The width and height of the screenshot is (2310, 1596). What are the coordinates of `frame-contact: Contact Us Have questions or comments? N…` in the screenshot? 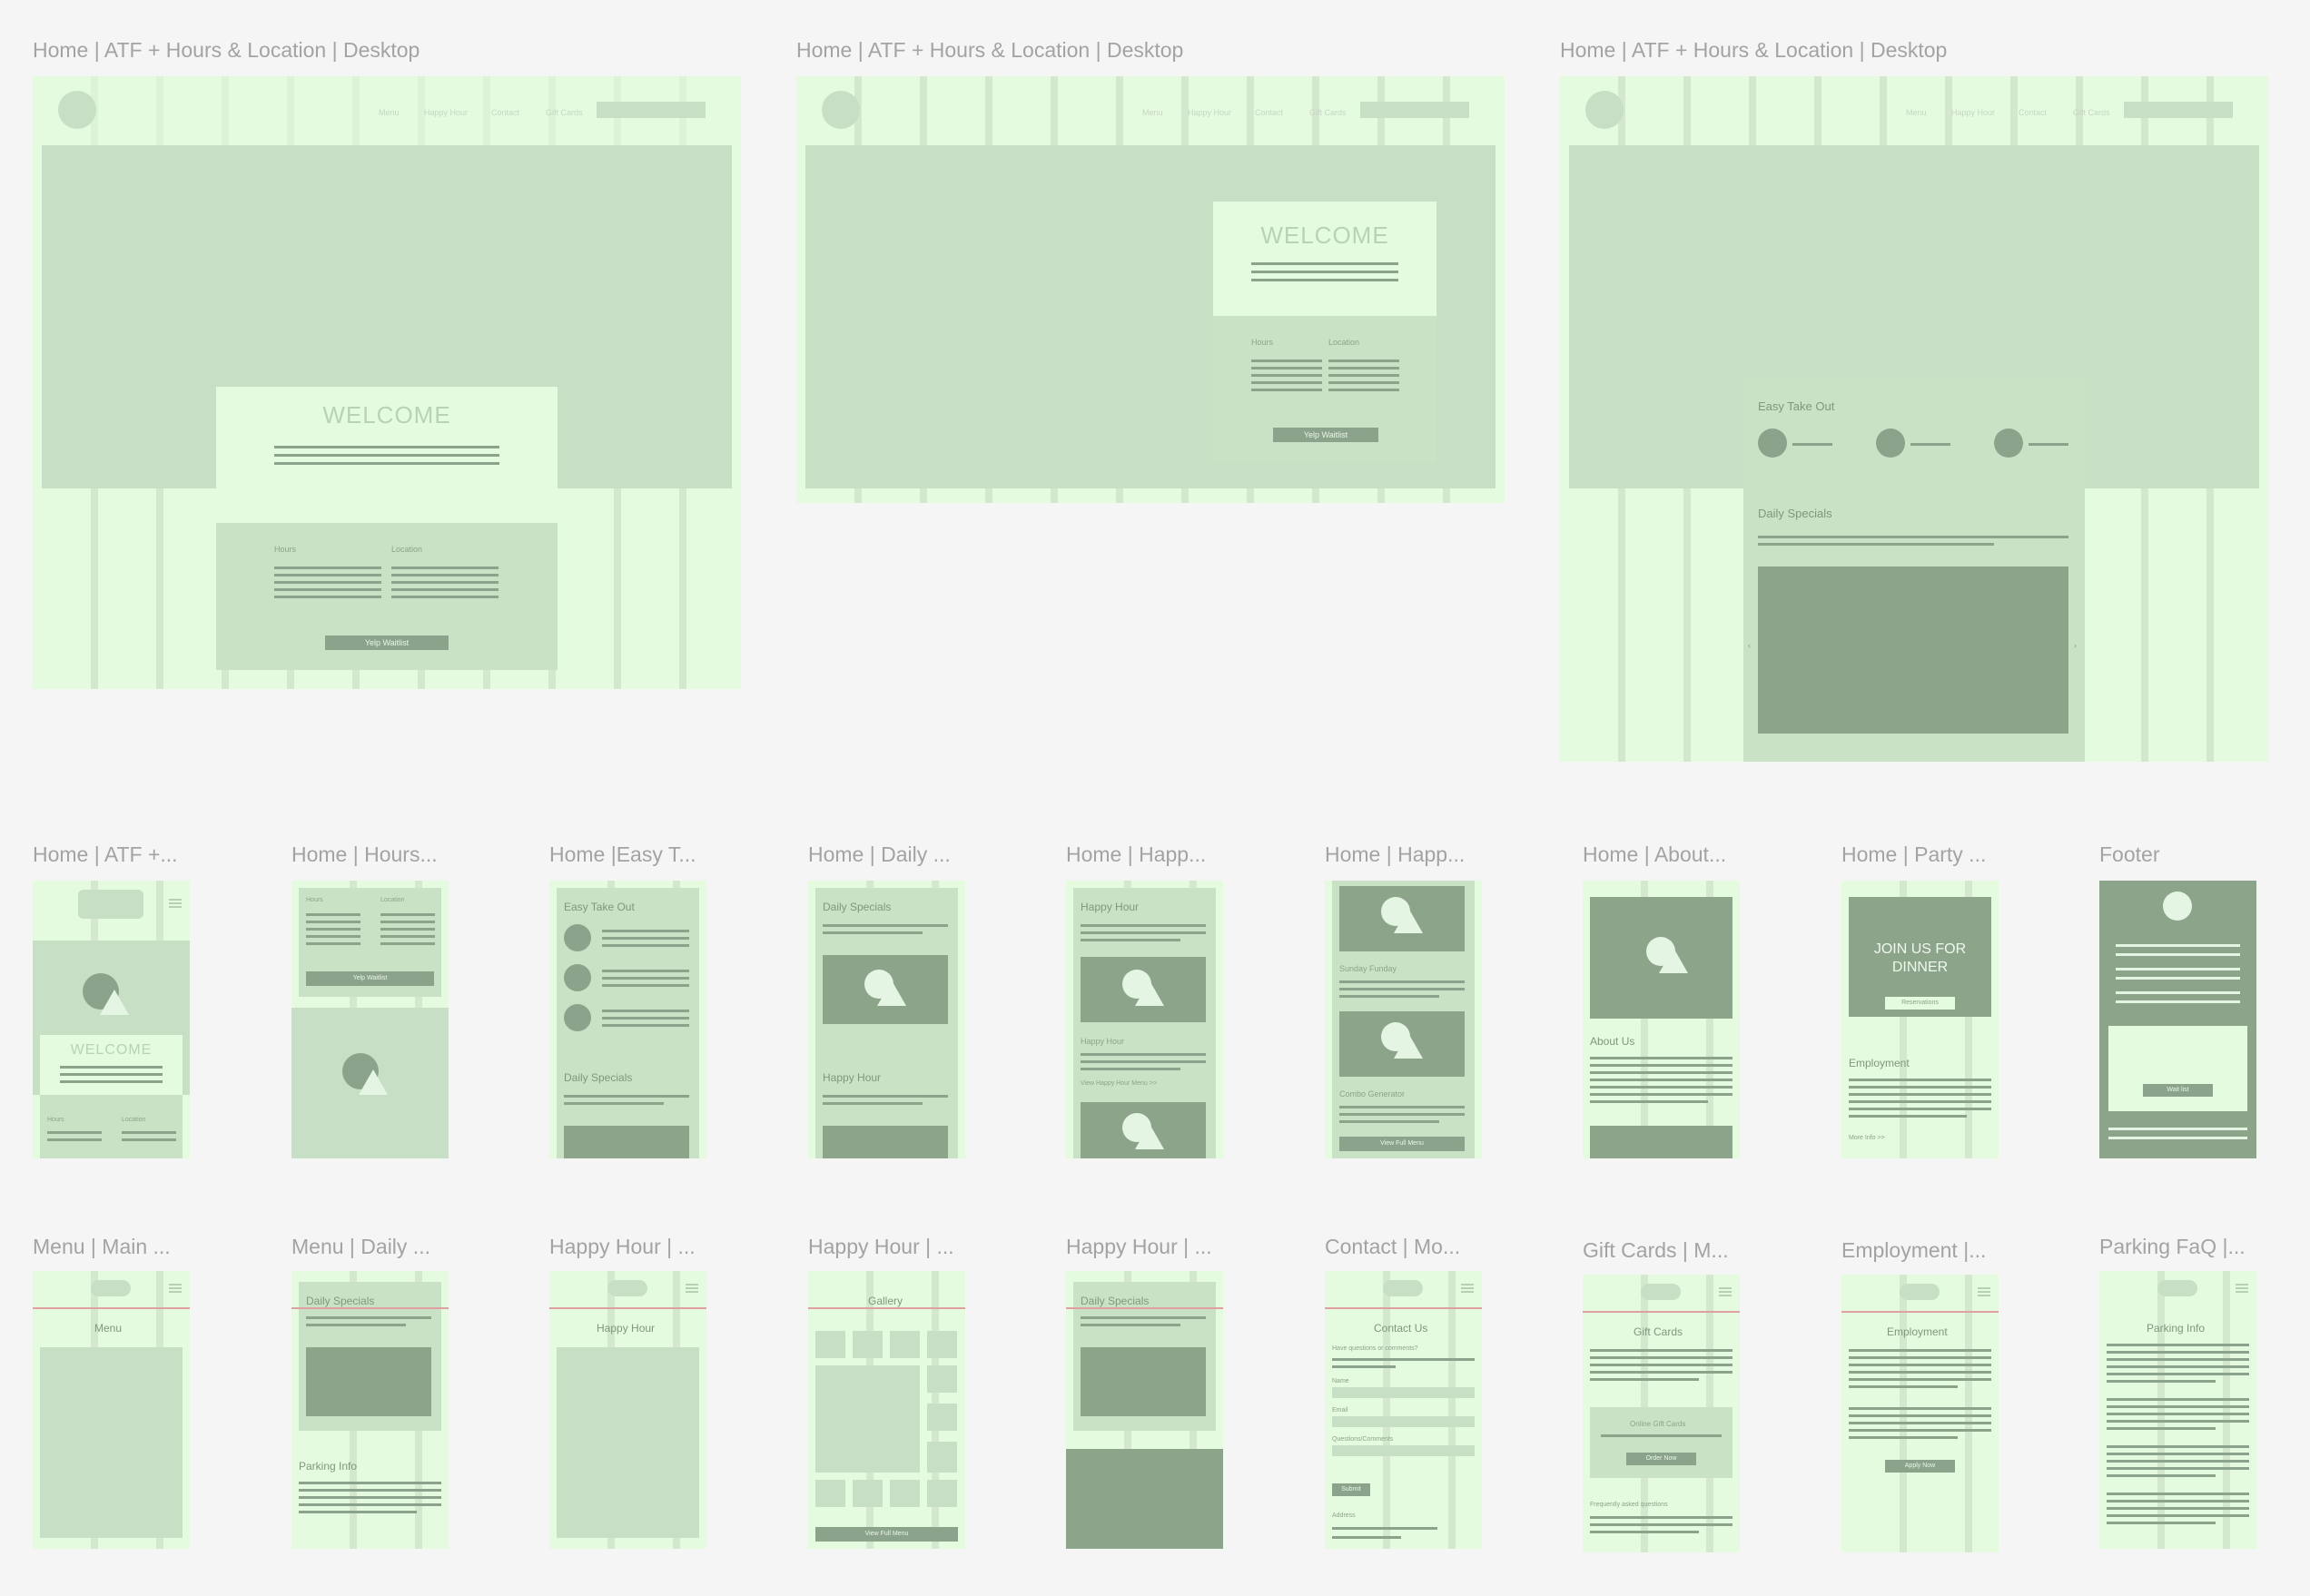 It's located at (1403, 1410).